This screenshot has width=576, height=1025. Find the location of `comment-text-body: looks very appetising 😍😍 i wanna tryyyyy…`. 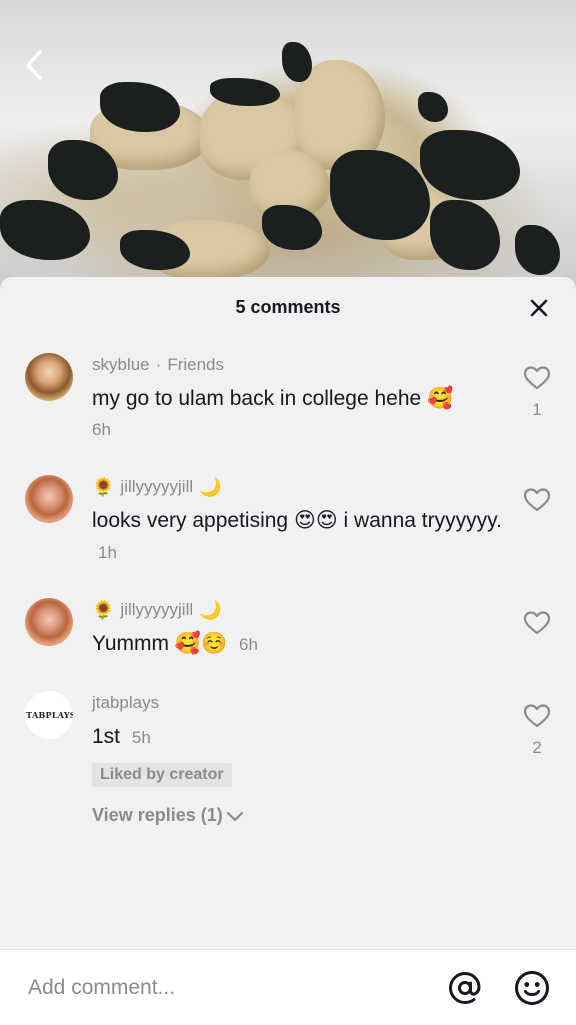

comment-text-body: looks very appetising 😍😍 i wanna tryyyyy… is located at coordinates (297, 520).